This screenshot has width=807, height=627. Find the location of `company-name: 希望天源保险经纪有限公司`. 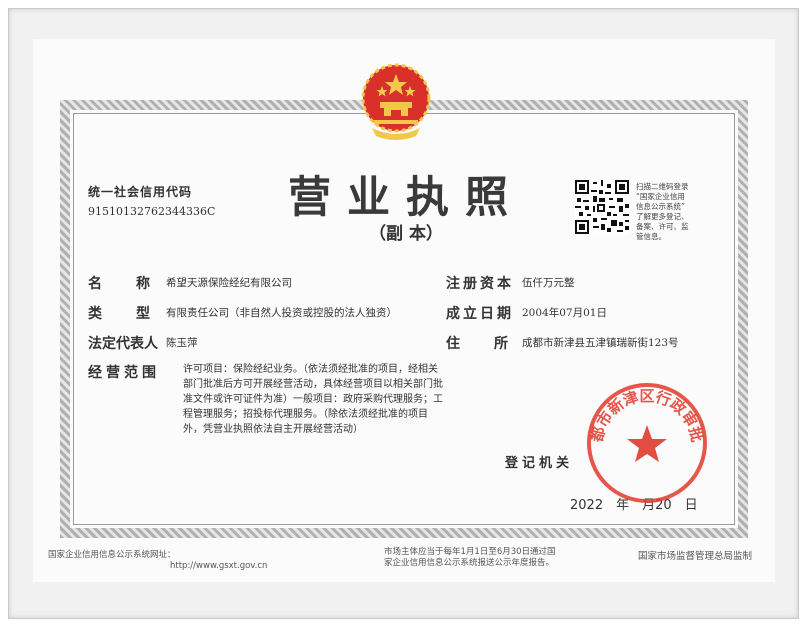

company-name: 希望天源保险经纪有限公司 is located at coordinates (229, 283).